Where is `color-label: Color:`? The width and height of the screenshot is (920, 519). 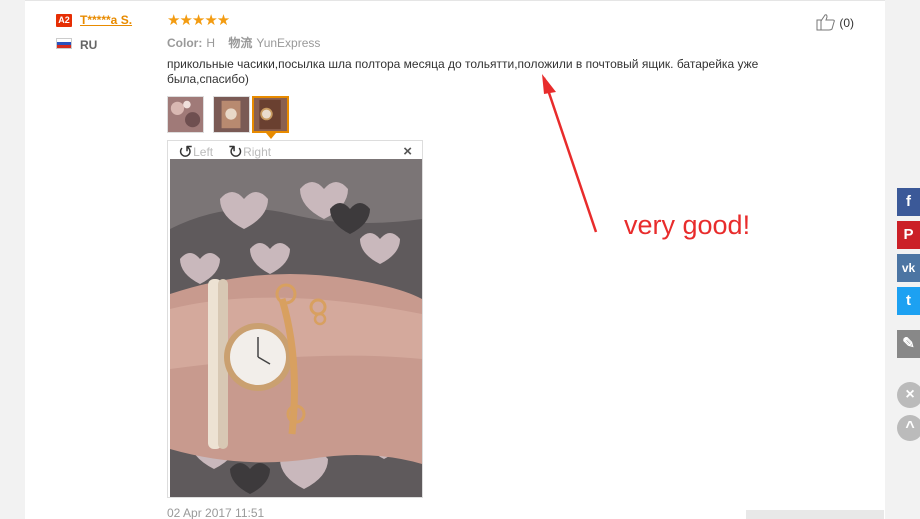
color-label: Color: is located at coordinates (185, 43).